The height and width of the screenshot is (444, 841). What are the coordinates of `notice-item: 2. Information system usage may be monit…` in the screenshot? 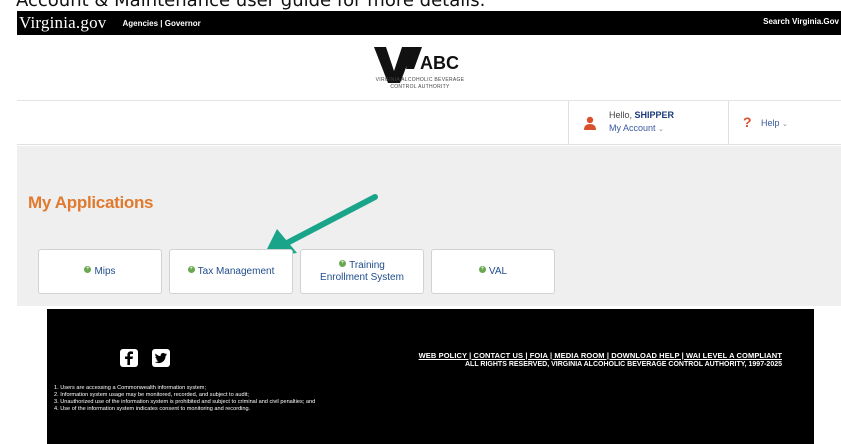 It's located at (151, 395).